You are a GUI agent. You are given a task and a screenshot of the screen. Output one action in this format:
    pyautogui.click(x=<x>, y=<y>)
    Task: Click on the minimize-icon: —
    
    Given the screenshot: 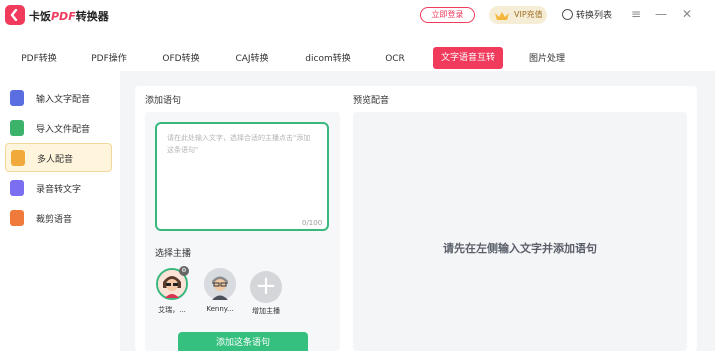 What is the action you would take?
    pyautogui.click(x=661, y=14)
    